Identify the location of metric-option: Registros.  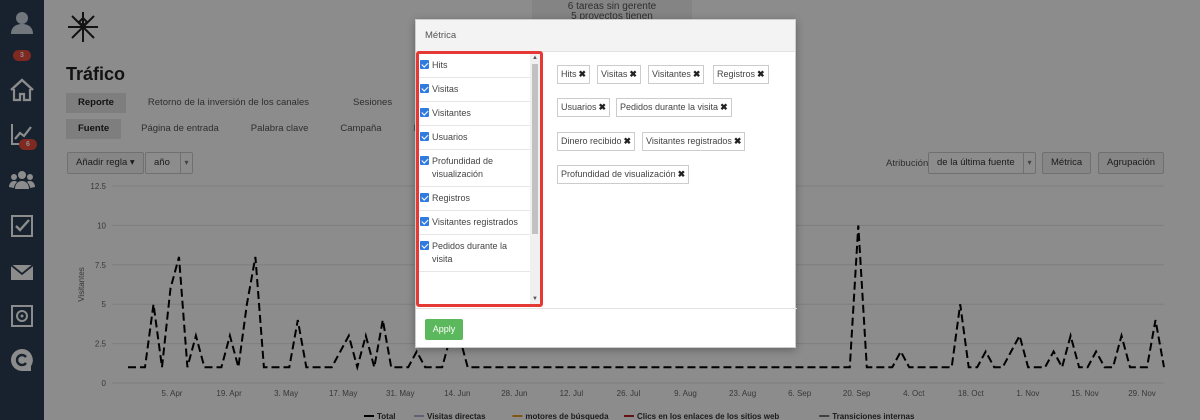
(475, 199).